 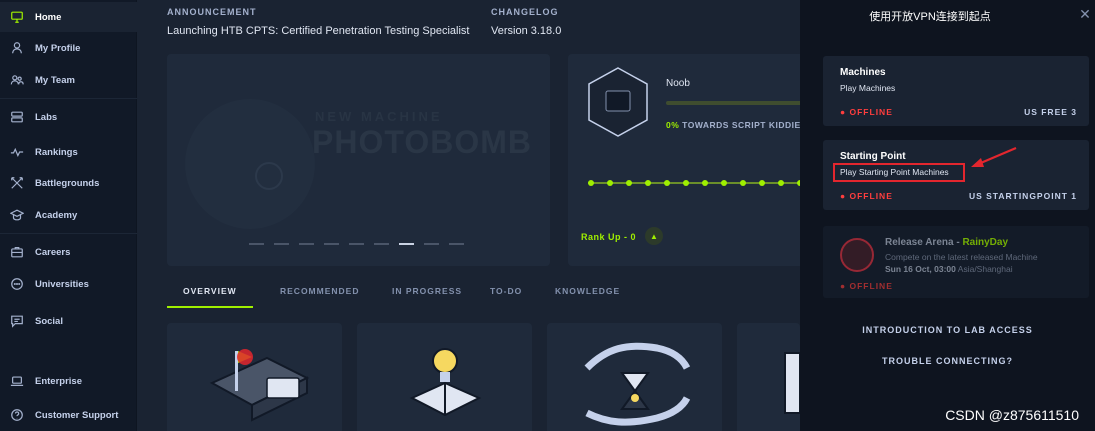 I want to click on laptop-icon, so click(x=17, y=381).